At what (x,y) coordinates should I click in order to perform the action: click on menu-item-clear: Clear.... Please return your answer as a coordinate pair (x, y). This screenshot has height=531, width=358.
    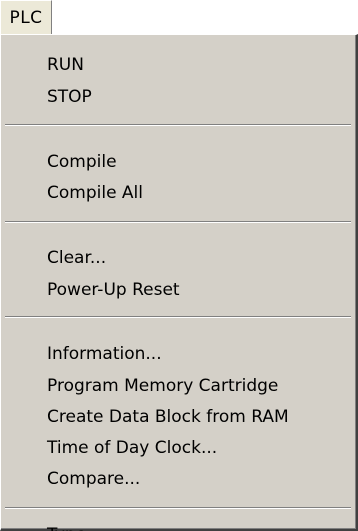
    Looking at the image, I should click on (76, 258).